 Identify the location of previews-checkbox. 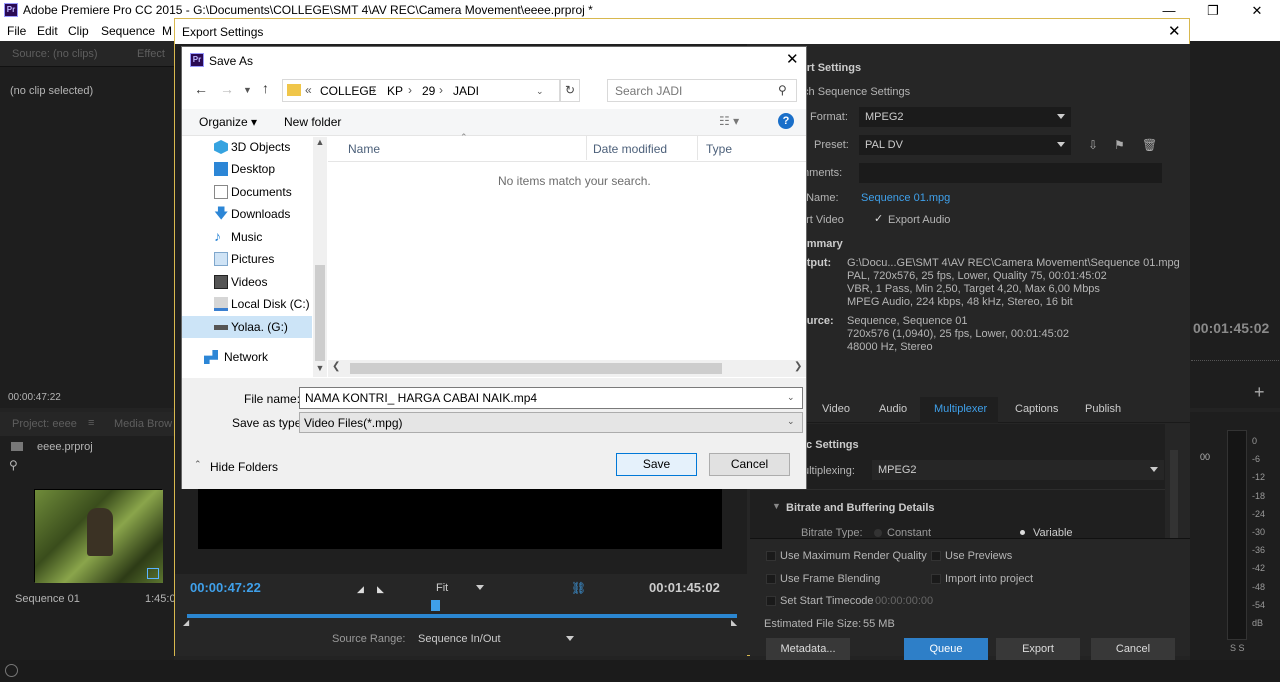
(936, 556).